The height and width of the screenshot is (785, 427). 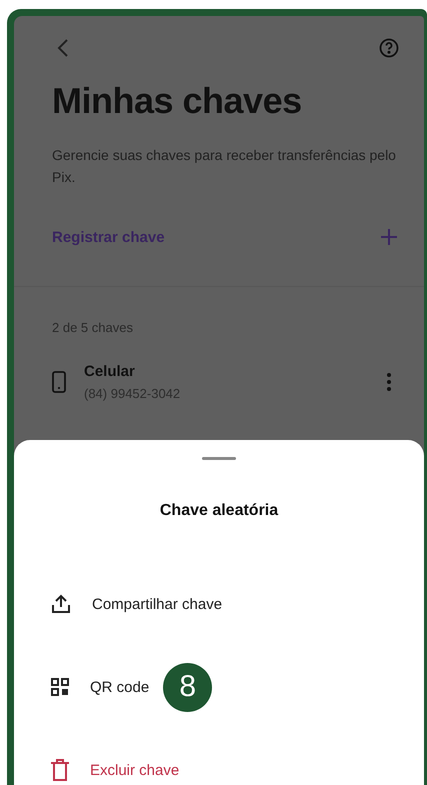 I want to click on menu-item: Compartilhar chave, so click(x=136, y=604).